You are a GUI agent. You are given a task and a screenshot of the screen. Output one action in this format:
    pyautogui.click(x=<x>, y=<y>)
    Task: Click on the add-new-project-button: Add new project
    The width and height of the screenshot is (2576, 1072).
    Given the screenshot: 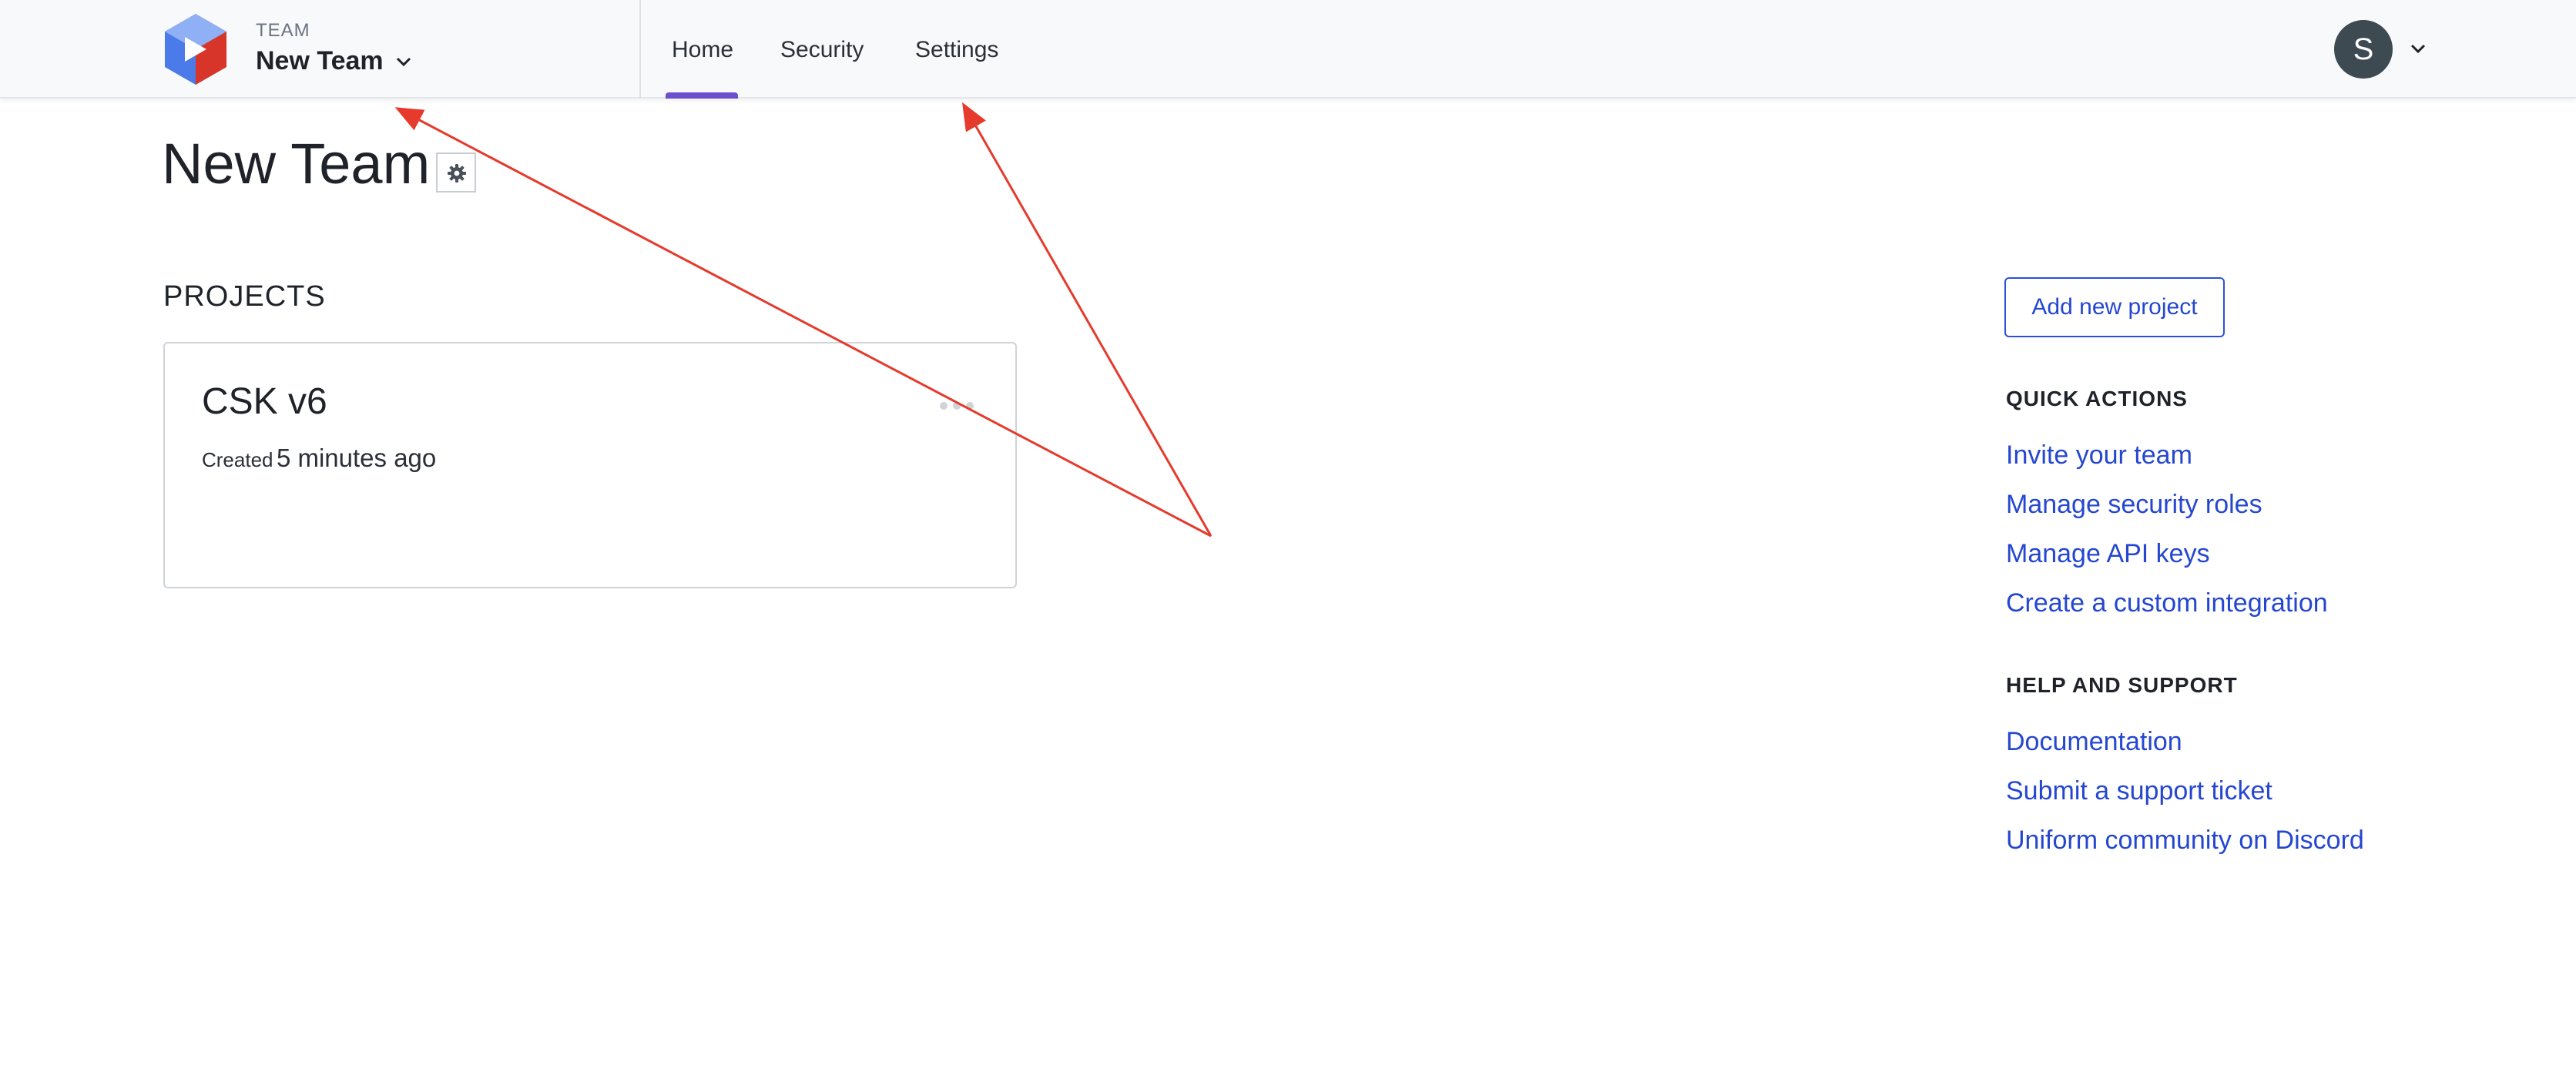 What is the action you would take?
    pyautogui.click(x=2114, y=307)
    